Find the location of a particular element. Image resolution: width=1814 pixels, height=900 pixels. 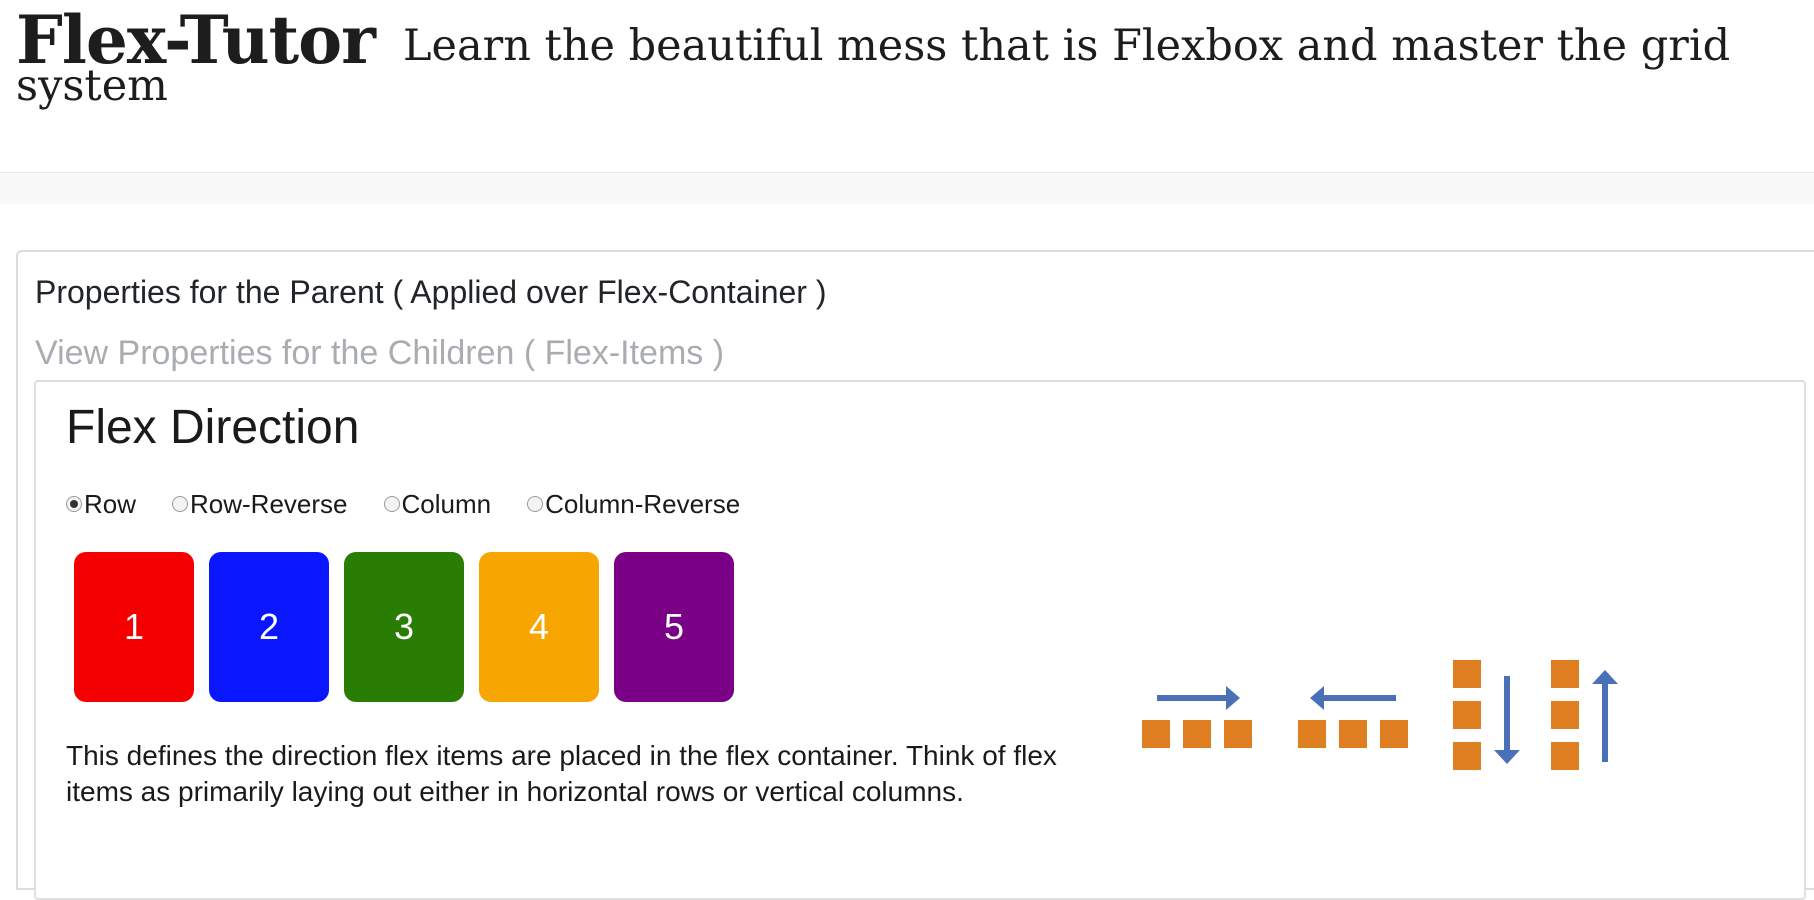

flex-direction-diagram is located at coordinates (1380, 715).